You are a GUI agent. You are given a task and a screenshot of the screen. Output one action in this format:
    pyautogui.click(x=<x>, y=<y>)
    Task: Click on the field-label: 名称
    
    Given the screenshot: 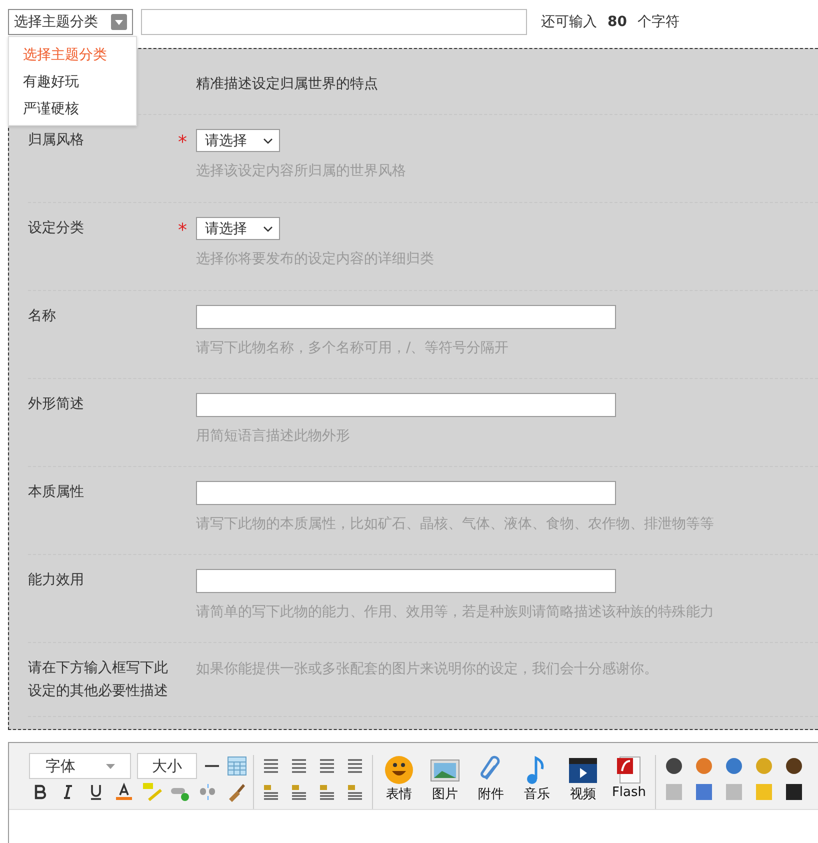 What is the action you would take?
    pyautogui.click(x=42, y=316)
    